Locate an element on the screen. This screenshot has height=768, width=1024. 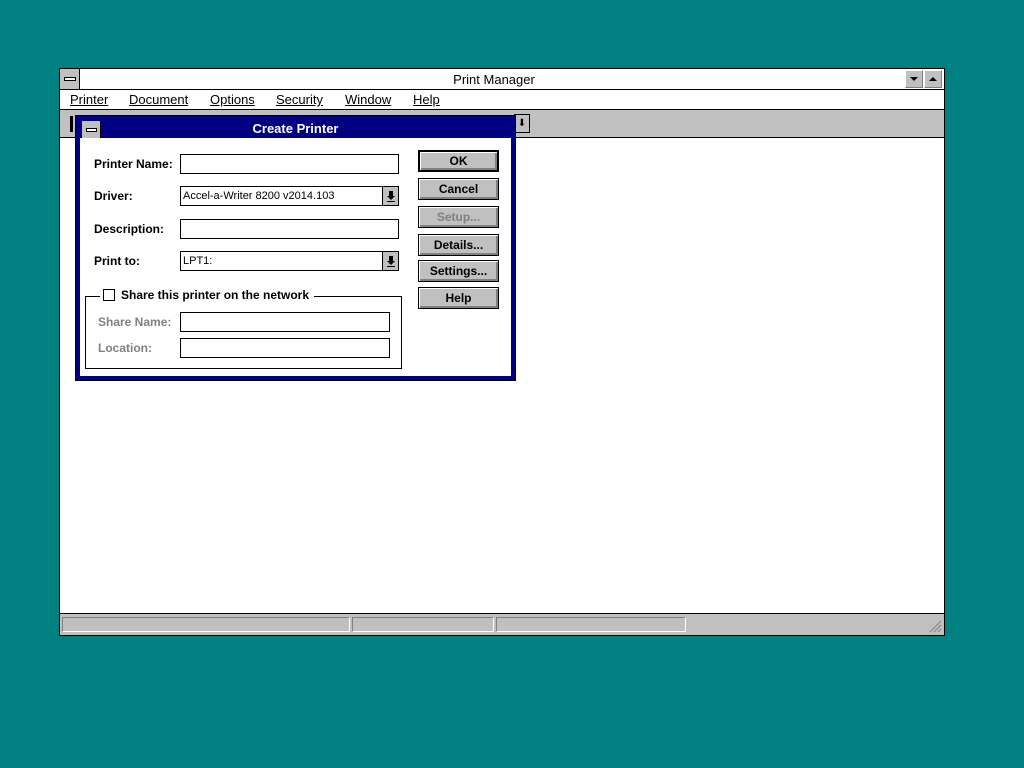
share-name-input is located at coordinates (285, 322).